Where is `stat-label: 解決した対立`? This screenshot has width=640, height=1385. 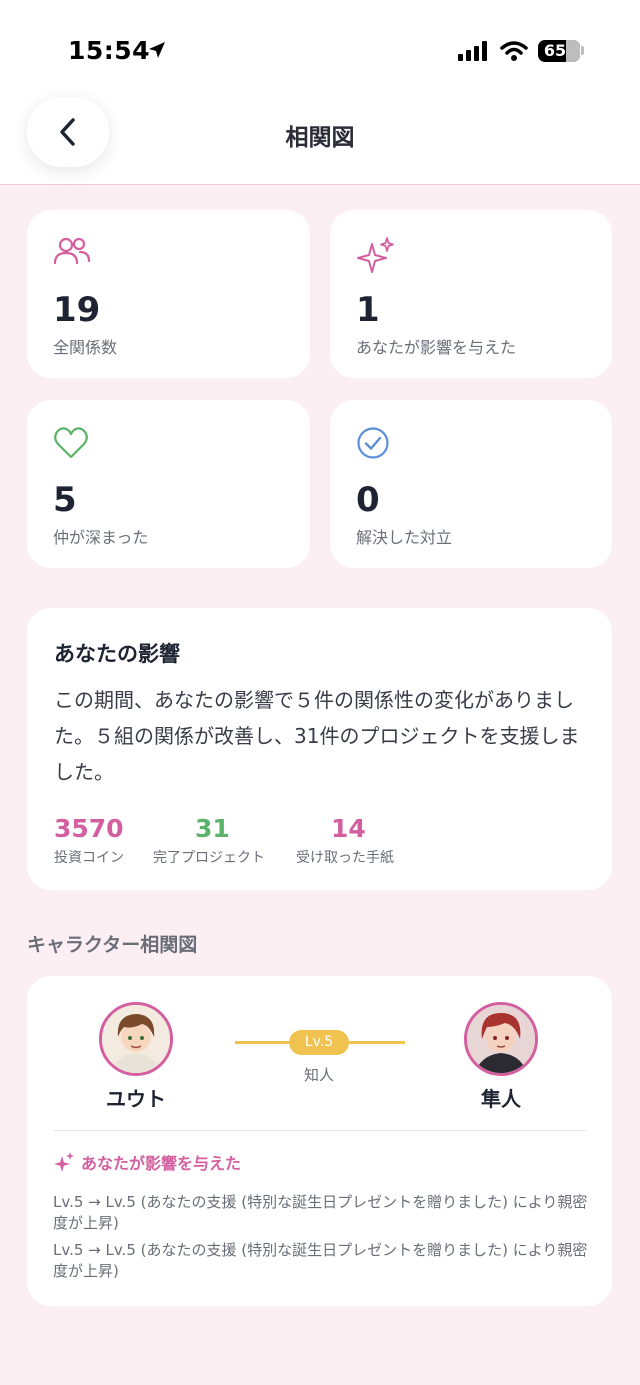
stat-label: 解決した対立 is located at coordinates (404, 537).